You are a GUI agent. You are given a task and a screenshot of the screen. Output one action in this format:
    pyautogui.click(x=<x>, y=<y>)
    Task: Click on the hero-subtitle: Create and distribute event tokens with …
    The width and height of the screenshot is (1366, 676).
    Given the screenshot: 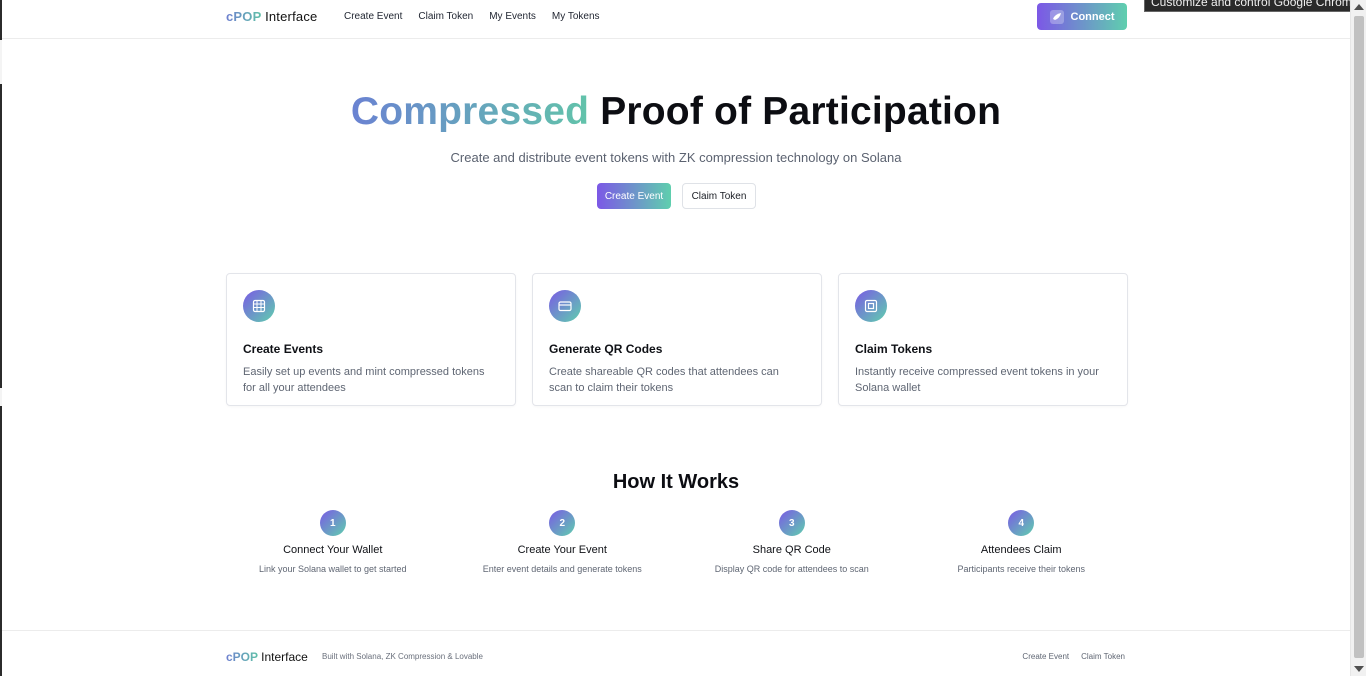 What is the action you would take?
    pyautogui.click(x=676, y=157)
    